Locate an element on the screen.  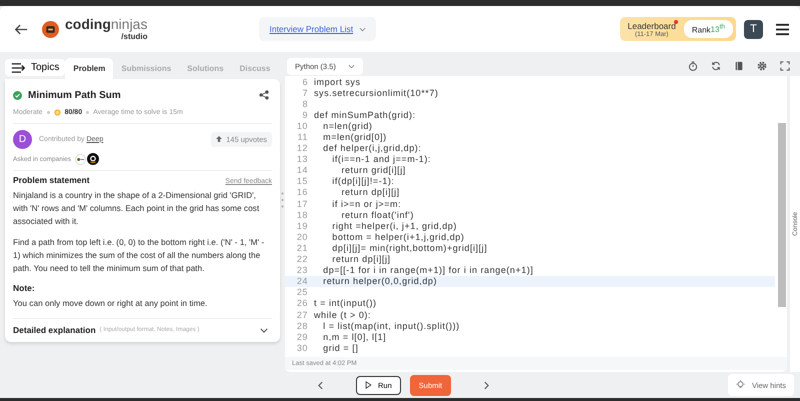
code-line: right =helper(i, j+1, grid,dp) is located at coordinates (394, 225).